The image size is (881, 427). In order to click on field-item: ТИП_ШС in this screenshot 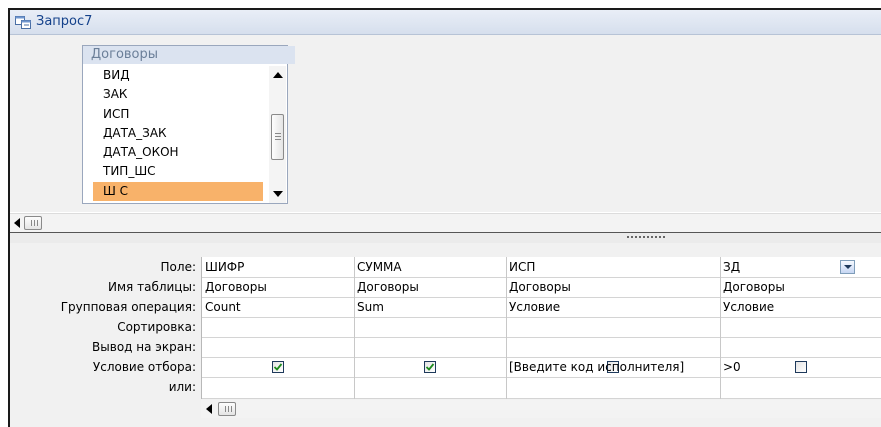, I will do `click(178, 171)`.